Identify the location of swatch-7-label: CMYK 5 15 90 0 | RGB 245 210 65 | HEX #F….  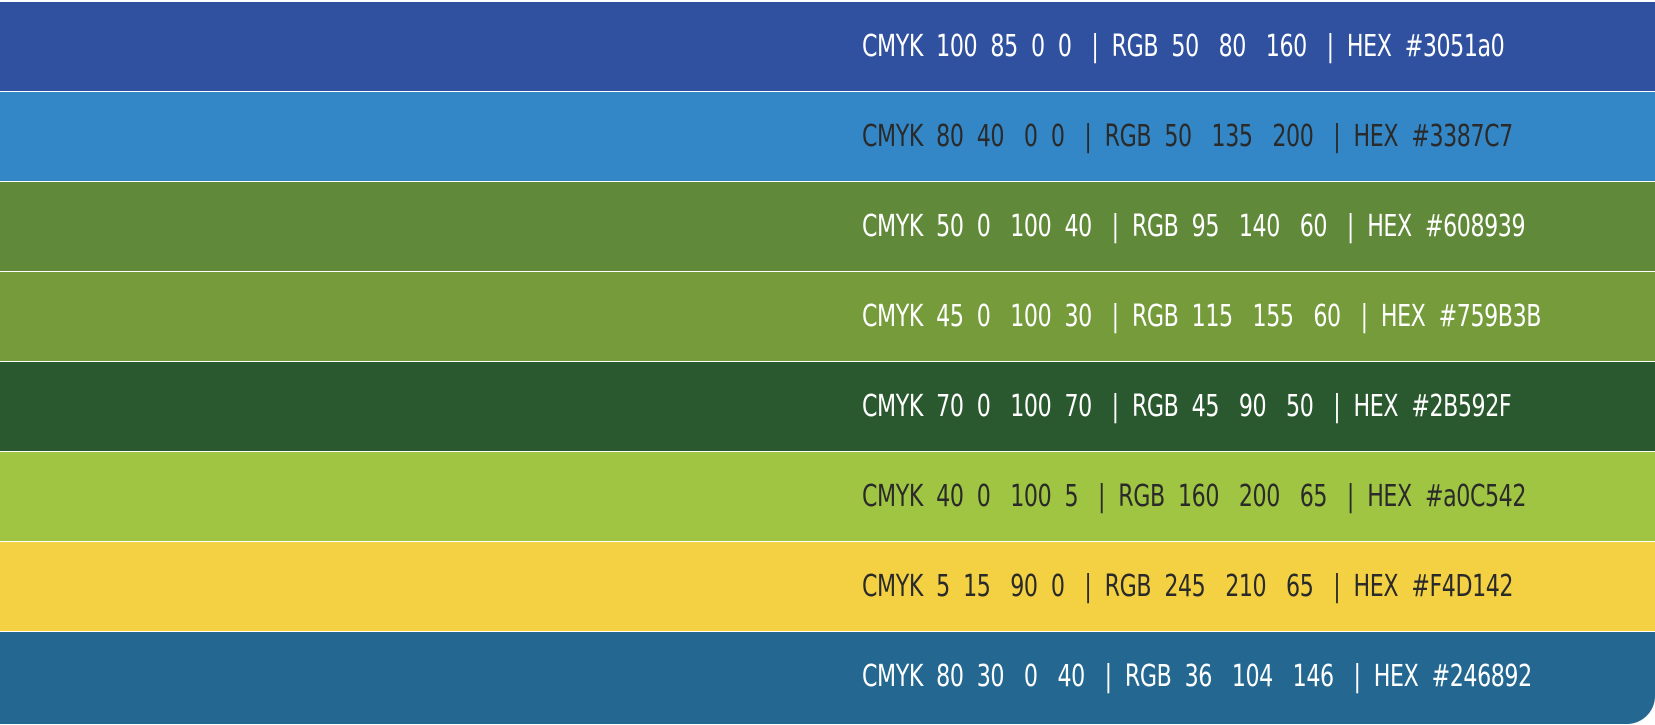
(1188, 586).